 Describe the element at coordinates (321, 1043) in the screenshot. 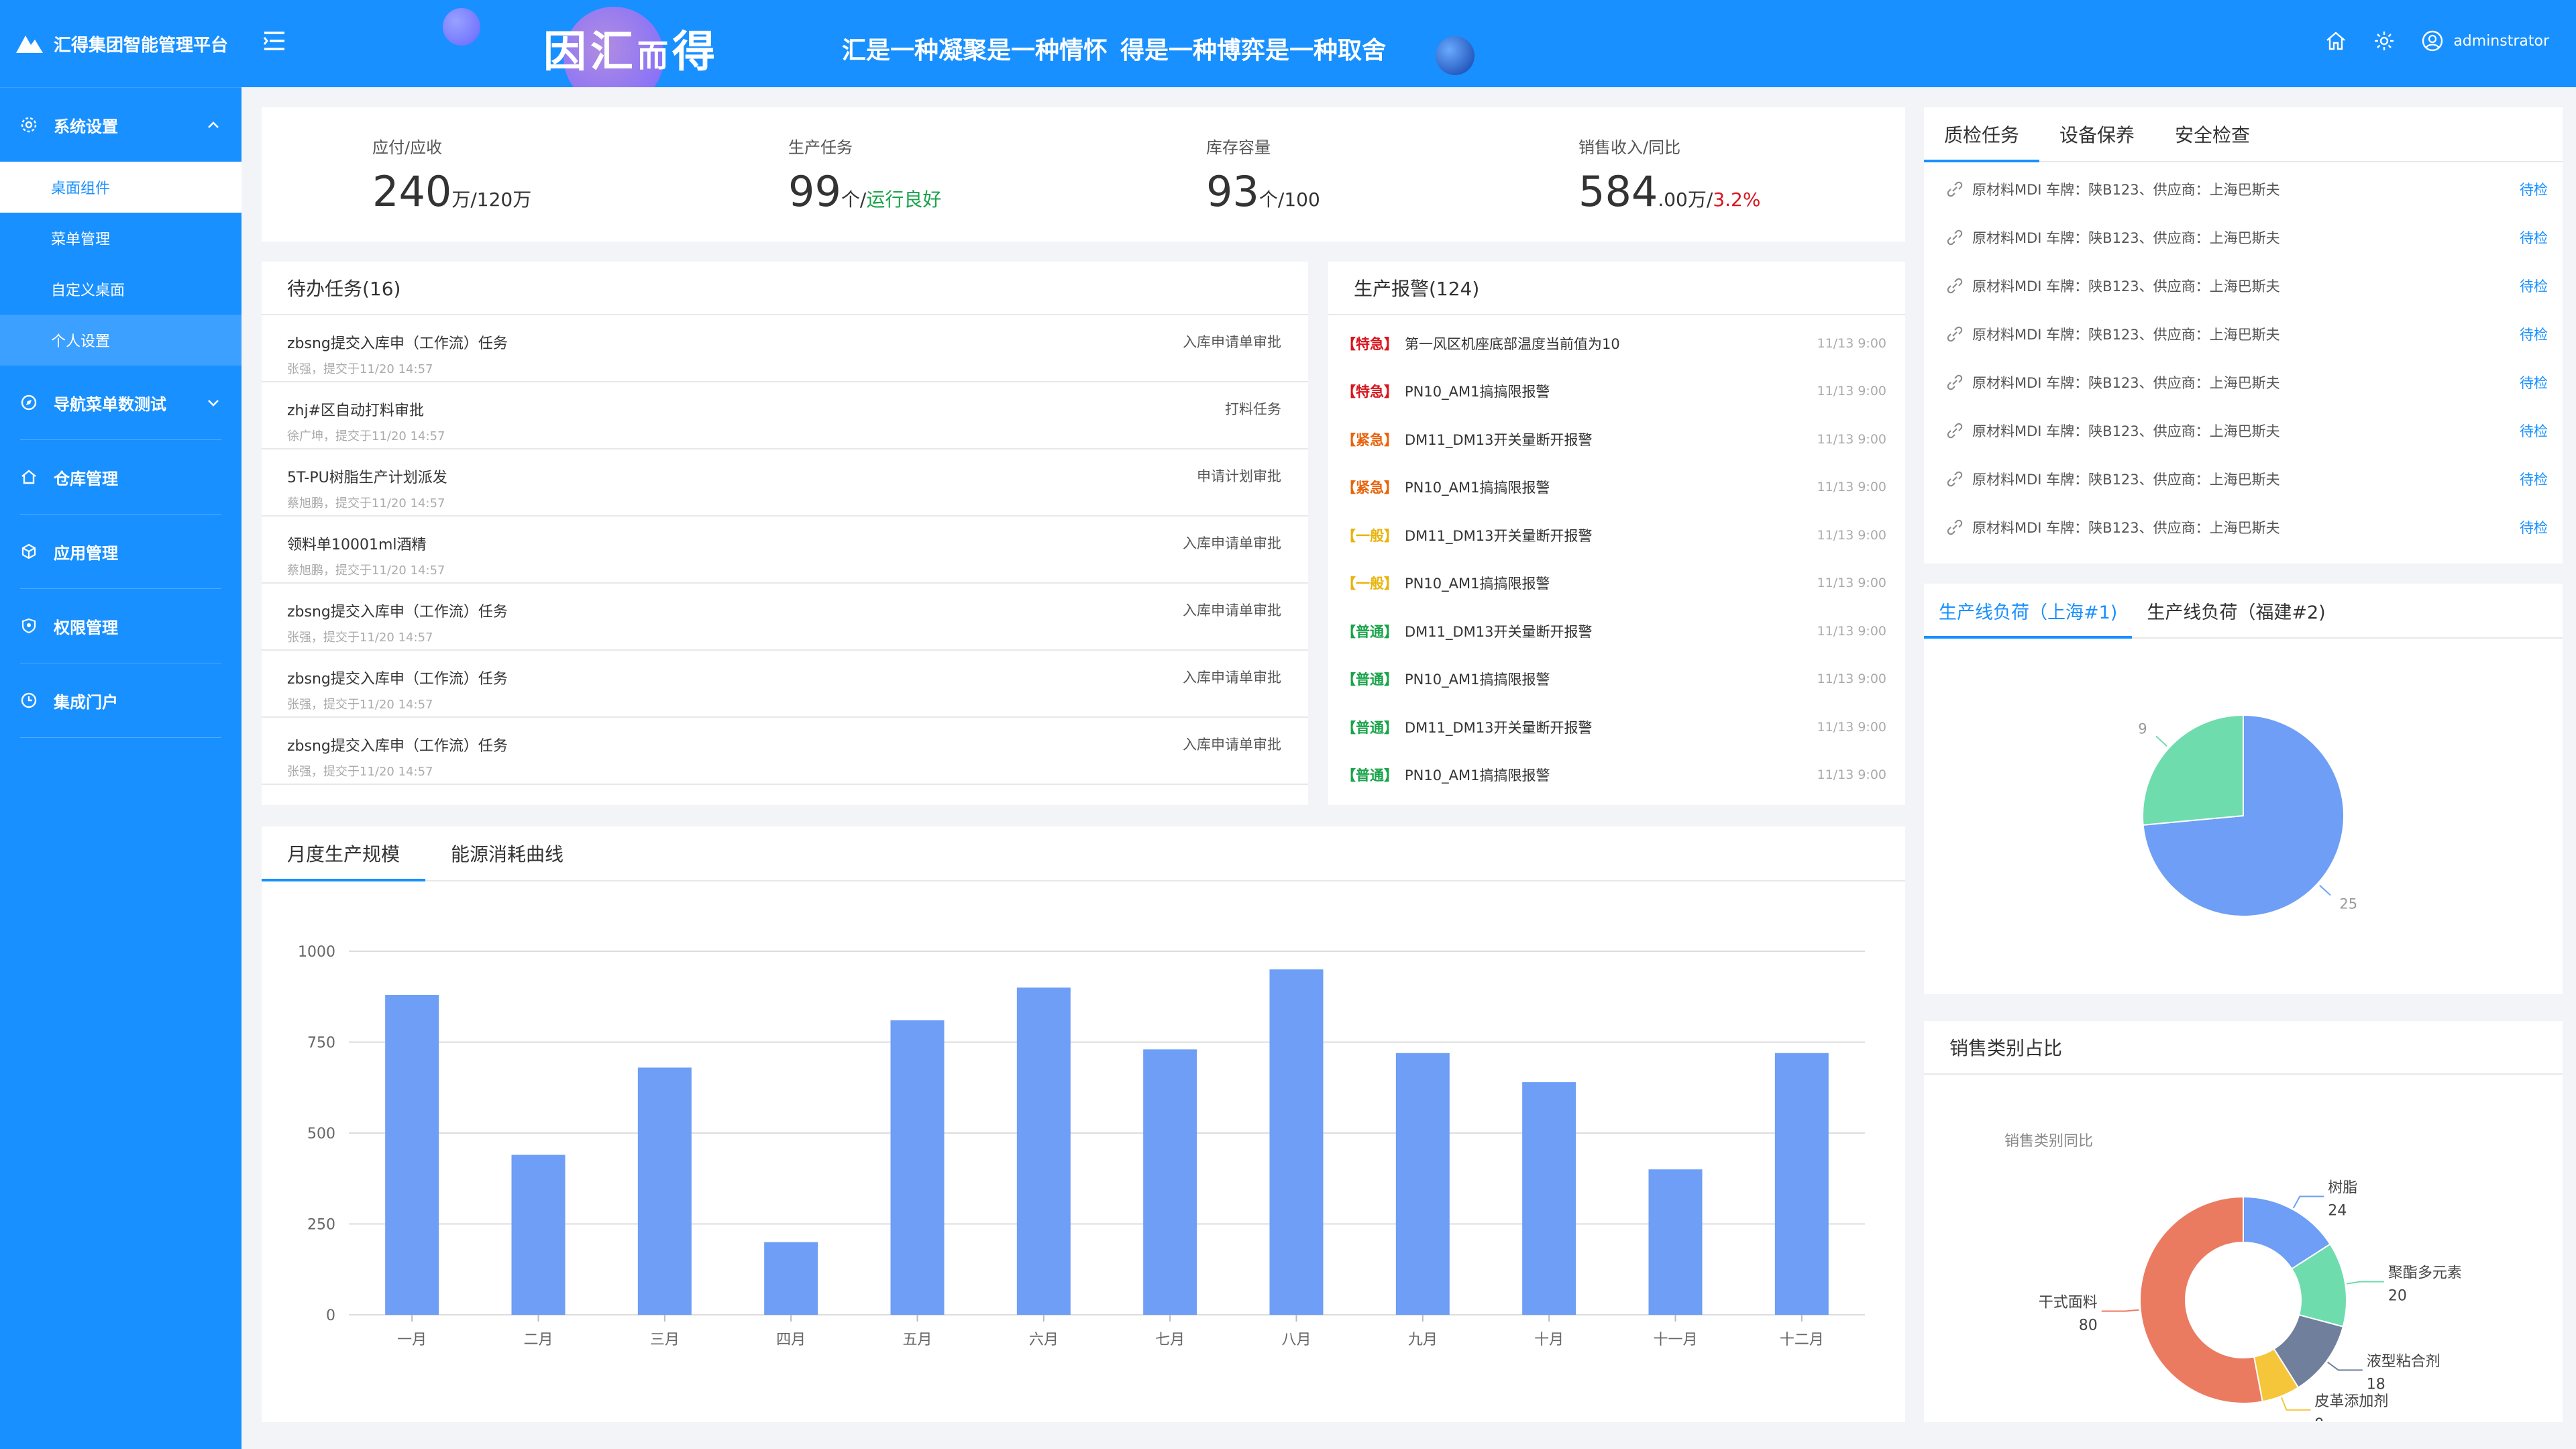

I see `y-tick-label: 750` at that location.